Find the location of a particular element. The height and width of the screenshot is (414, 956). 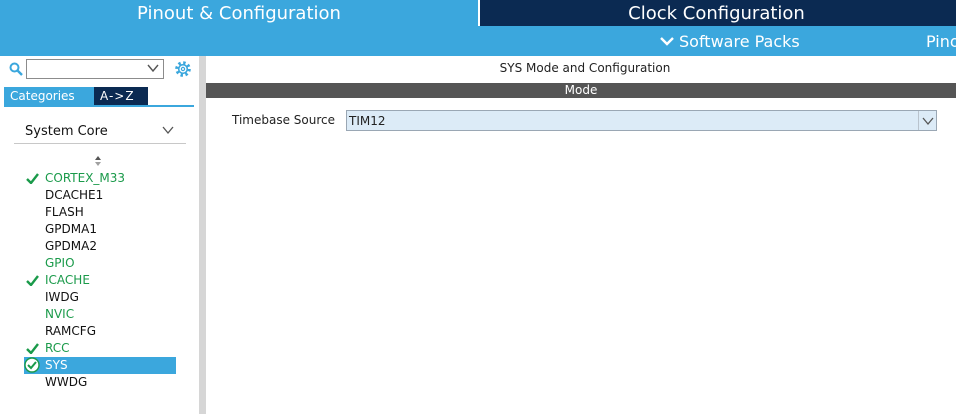

pinout-menu: Pinout is located at coordinates (938, 41).